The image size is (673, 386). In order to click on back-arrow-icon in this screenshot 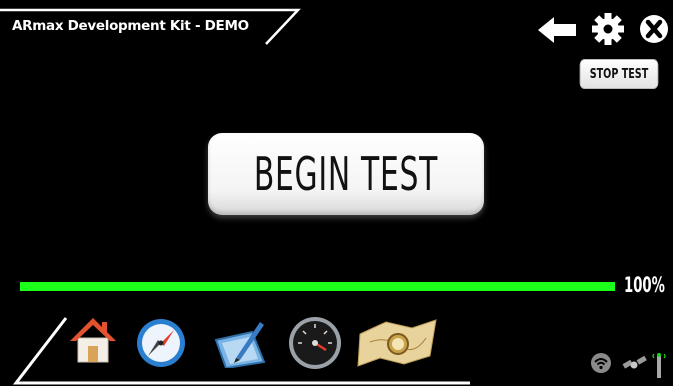, I will do `click(557, 30)`.